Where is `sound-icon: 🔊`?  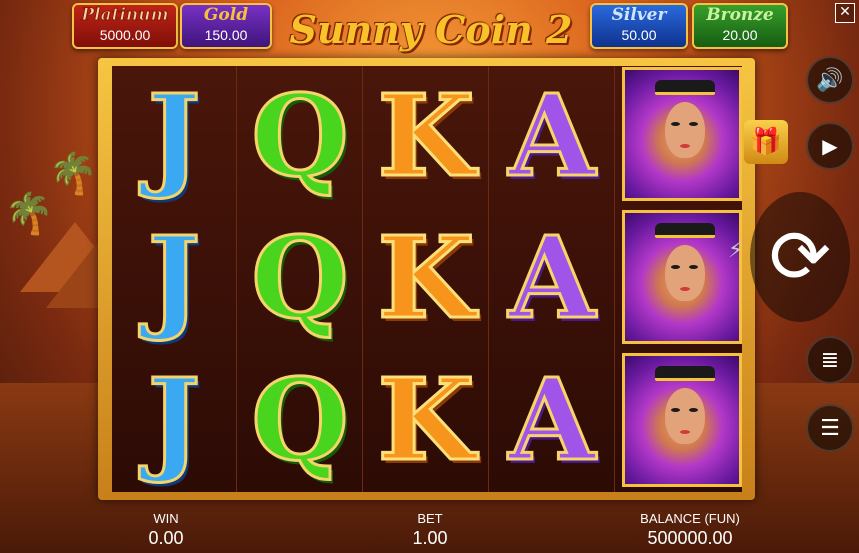 sound-icon: 🔊 is located at coordinates (830, 80).